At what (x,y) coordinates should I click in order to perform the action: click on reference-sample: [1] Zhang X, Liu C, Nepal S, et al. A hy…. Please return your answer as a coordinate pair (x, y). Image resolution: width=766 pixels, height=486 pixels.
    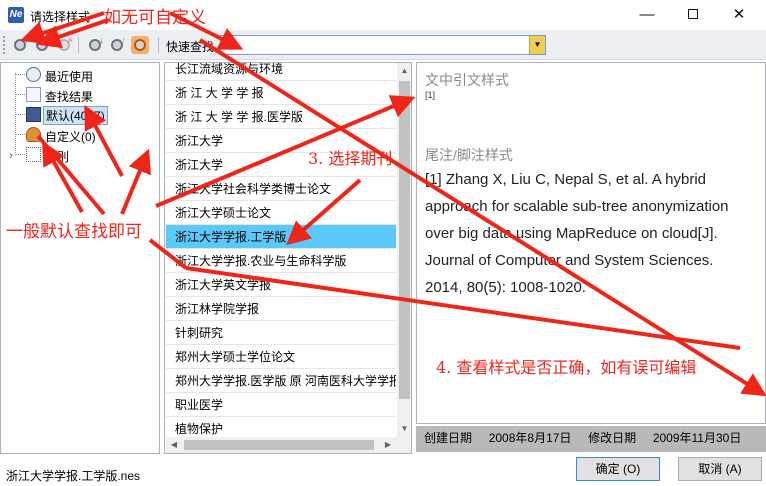
    Looking at the image, I should click on (577, 233).